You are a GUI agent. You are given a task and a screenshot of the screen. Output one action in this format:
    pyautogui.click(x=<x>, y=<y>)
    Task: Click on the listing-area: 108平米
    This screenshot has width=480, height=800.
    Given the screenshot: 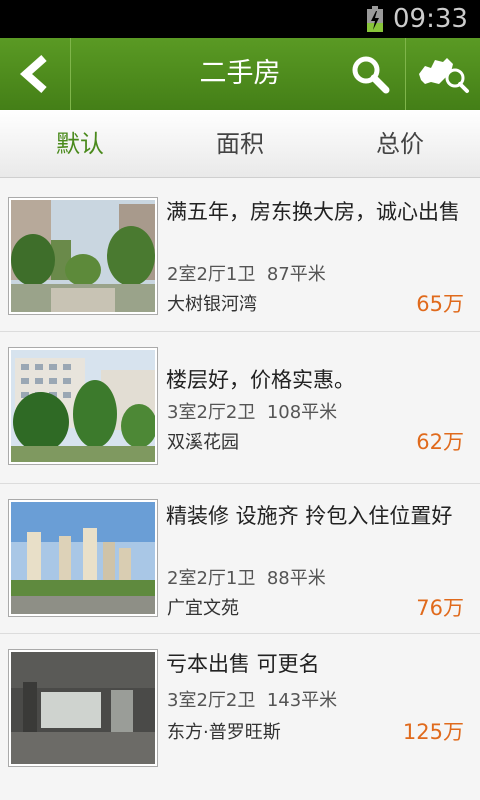 What is the action you would take?
    pyautogui.click(x=302, y=412)
    